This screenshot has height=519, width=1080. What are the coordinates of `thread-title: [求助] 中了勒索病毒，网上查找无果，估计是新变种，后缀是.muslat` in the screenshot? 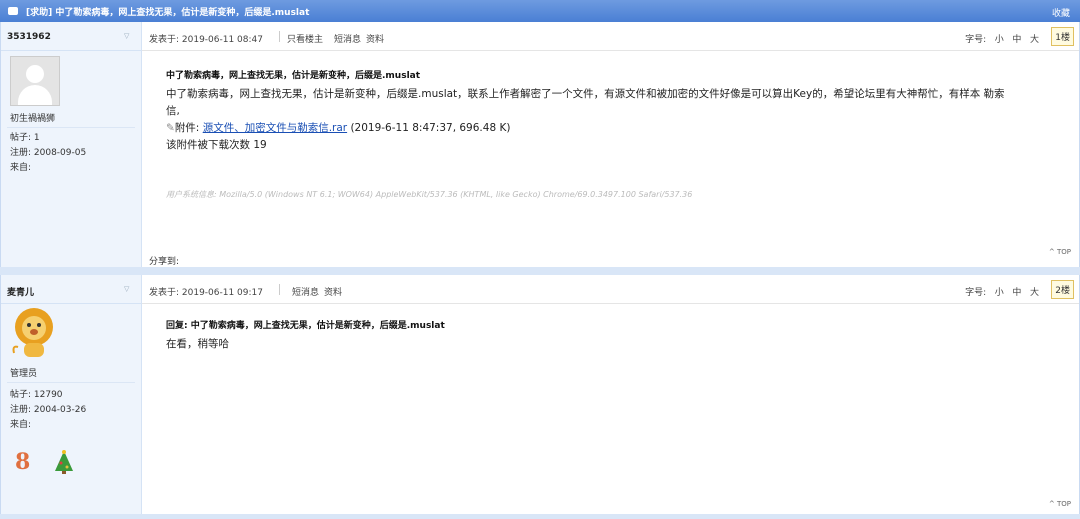 It's located at (168, 12).